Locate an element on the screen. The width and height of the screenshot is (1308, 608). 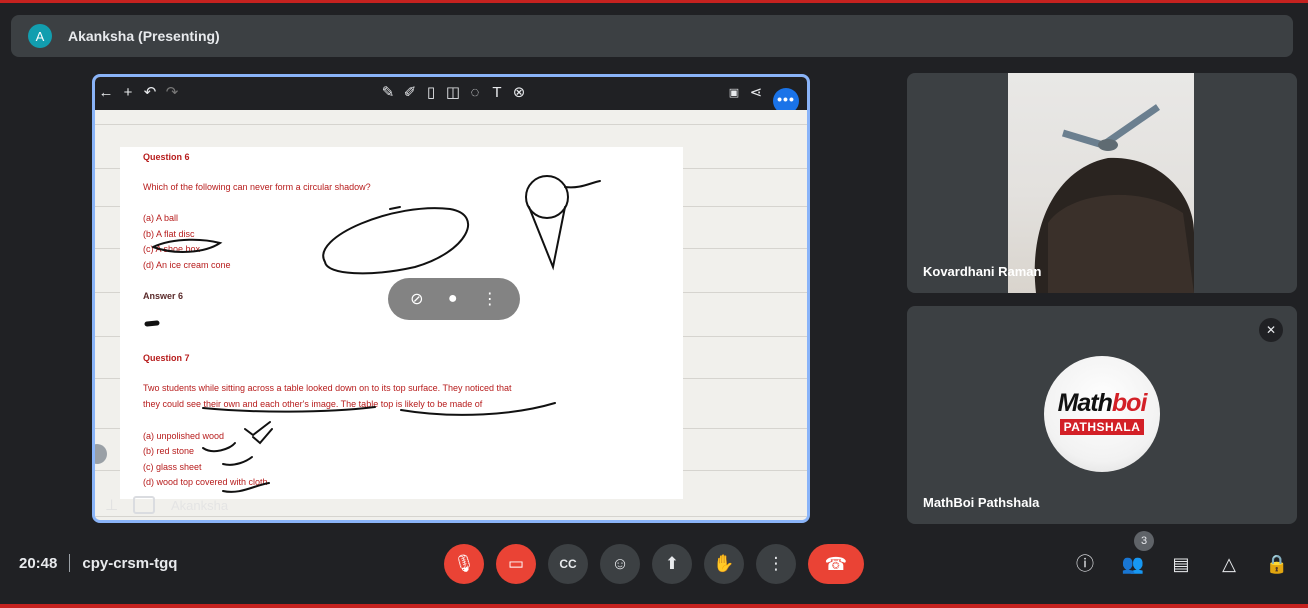
q7-option-c: (c) glass sheet is located at coordinates (172, 467).